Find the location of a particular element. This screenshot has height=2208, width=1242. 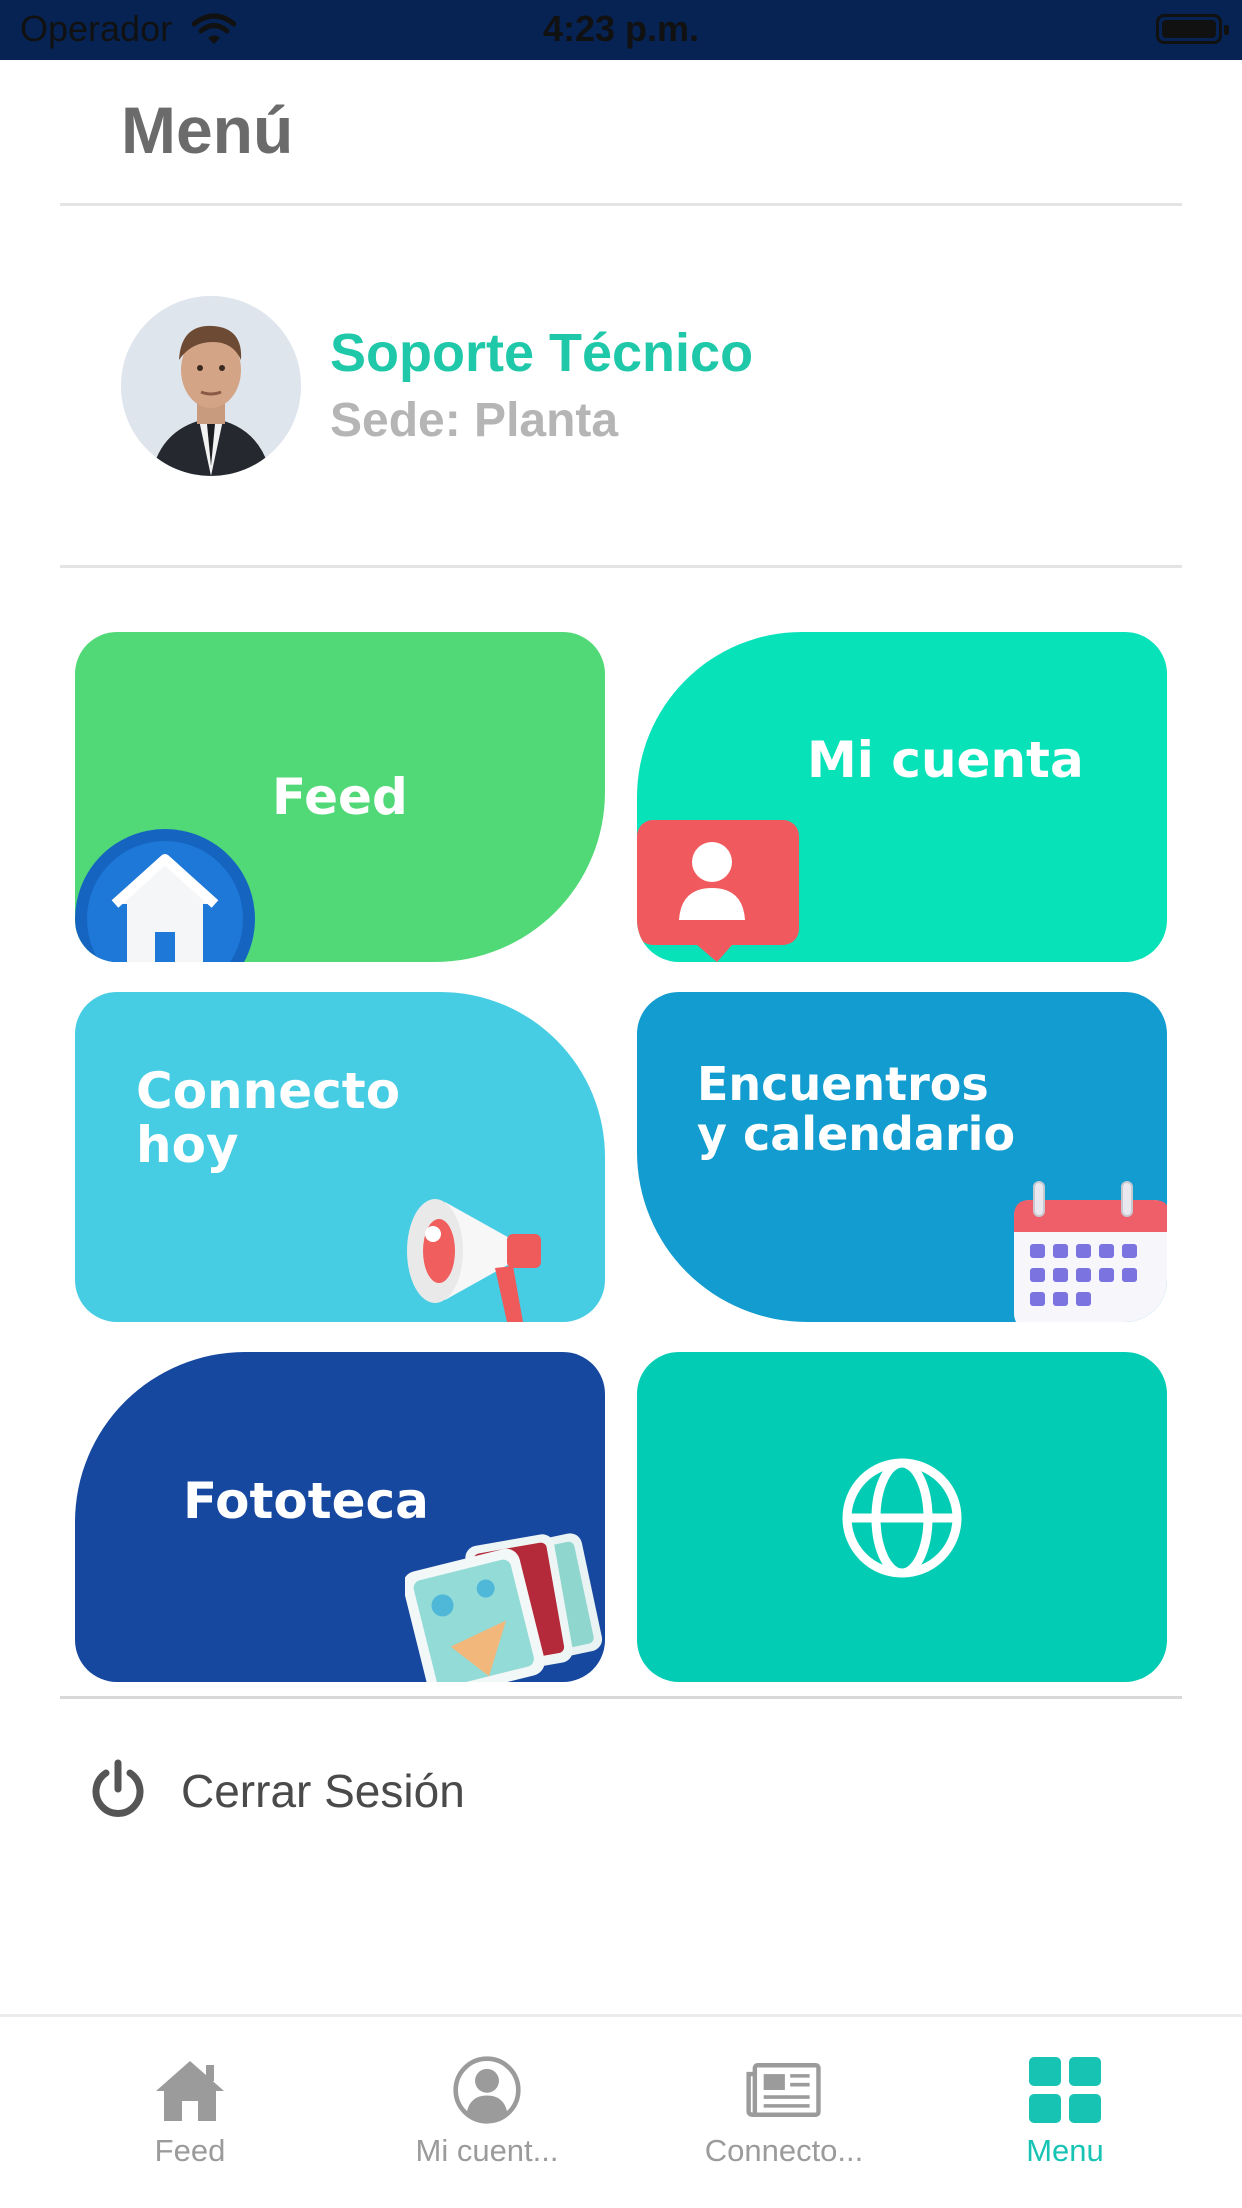

tile-encuentros-label: Encuentros y calendario is located at coordinates (856, 1109).